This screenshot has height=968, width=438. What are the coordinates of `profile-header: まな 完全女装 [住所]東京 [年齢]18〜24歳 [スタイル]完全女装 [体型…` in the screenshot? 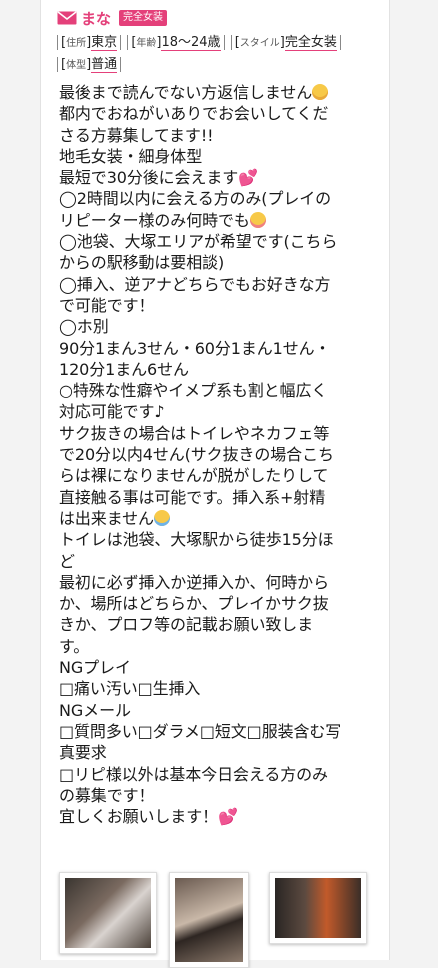 It's located at (222, 41).